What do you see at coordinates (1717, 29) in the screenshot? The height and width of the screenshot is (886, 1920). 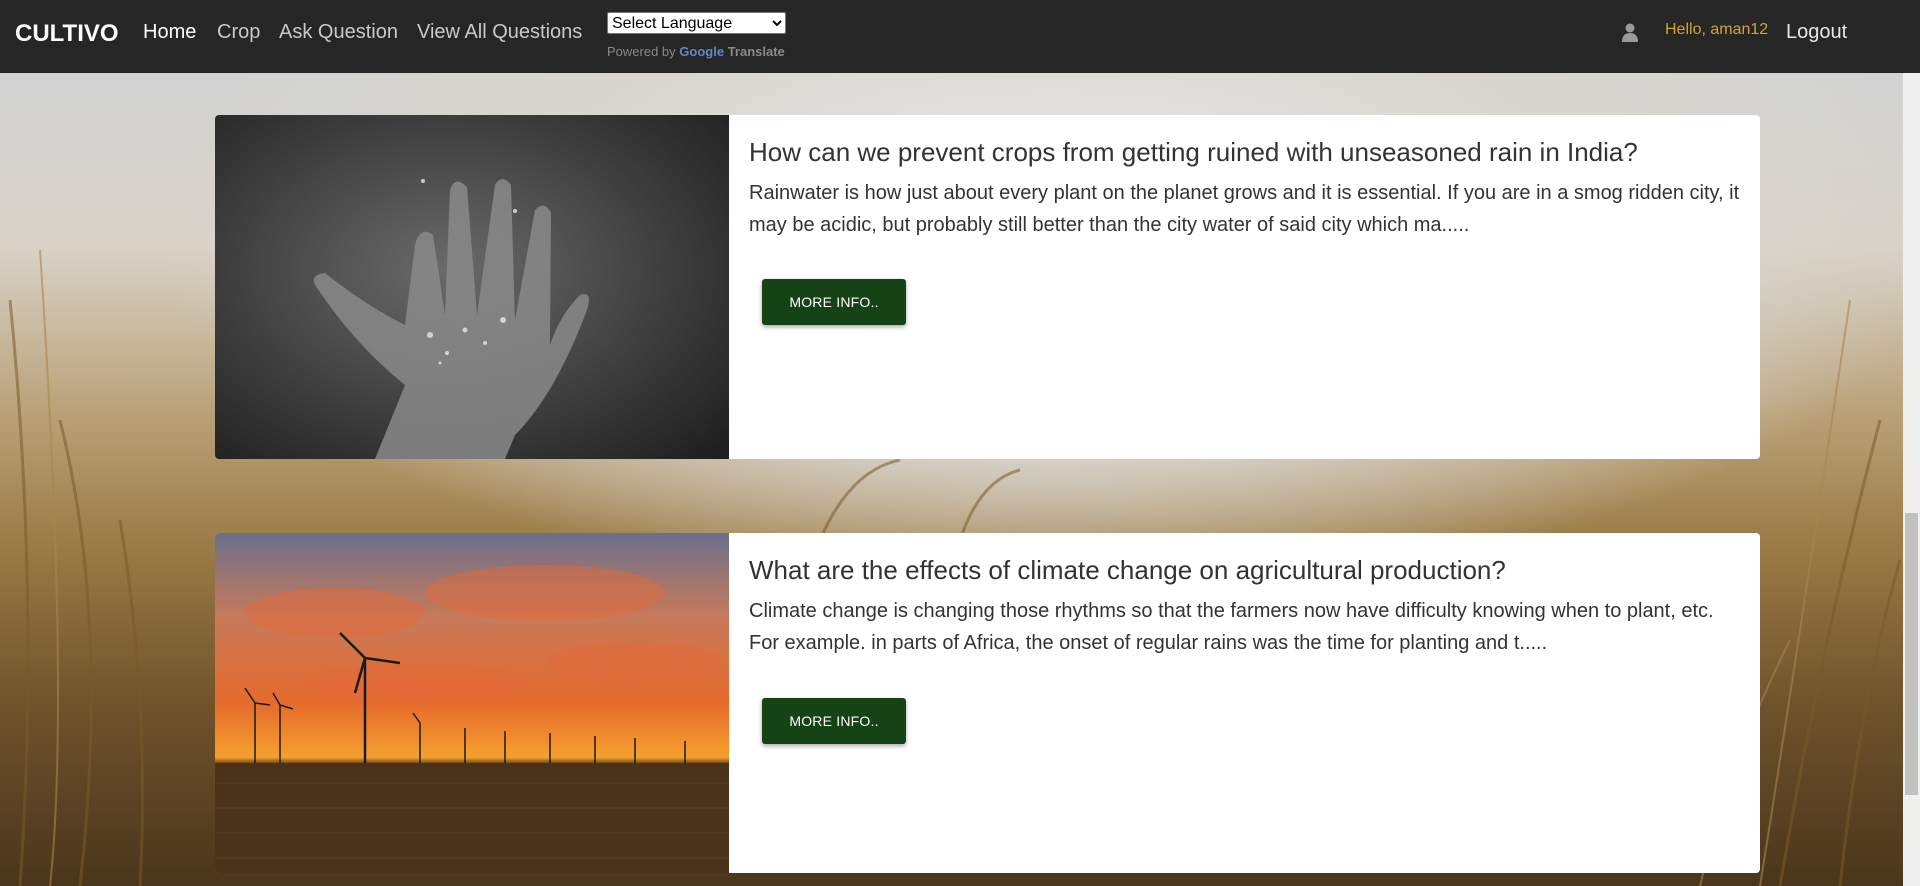 I see `user-greeting: Hello, aman12` at bounding box center [1717, 29].